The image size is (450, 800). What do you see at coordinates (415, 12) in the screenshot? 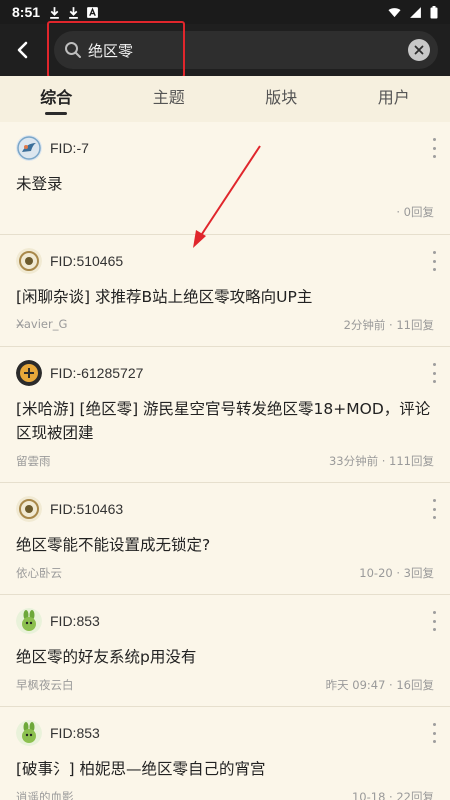
I see `signal-icon` at bounding box center [415, 12].